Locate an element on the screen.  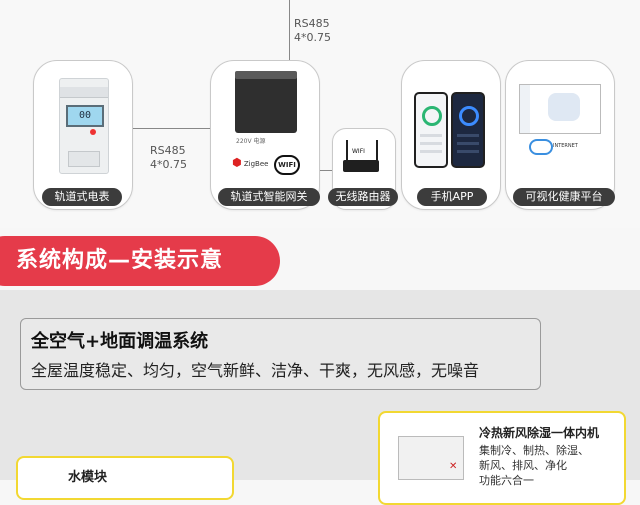
phone-light-image is located at coordinates (431, 130).